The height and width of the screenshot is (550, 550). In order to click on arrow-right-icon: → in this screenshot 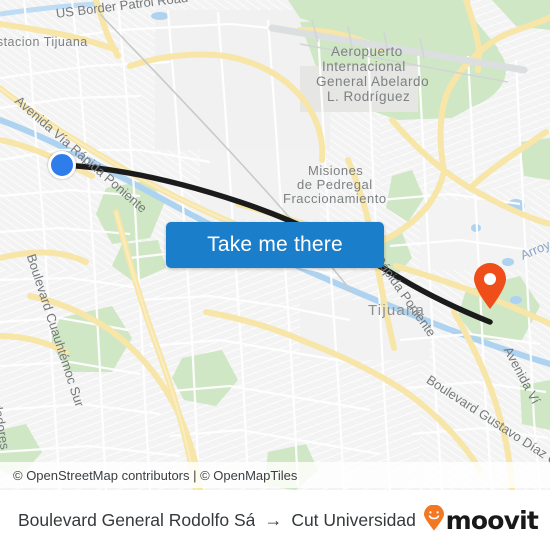, I will do `click(273, 520)`.